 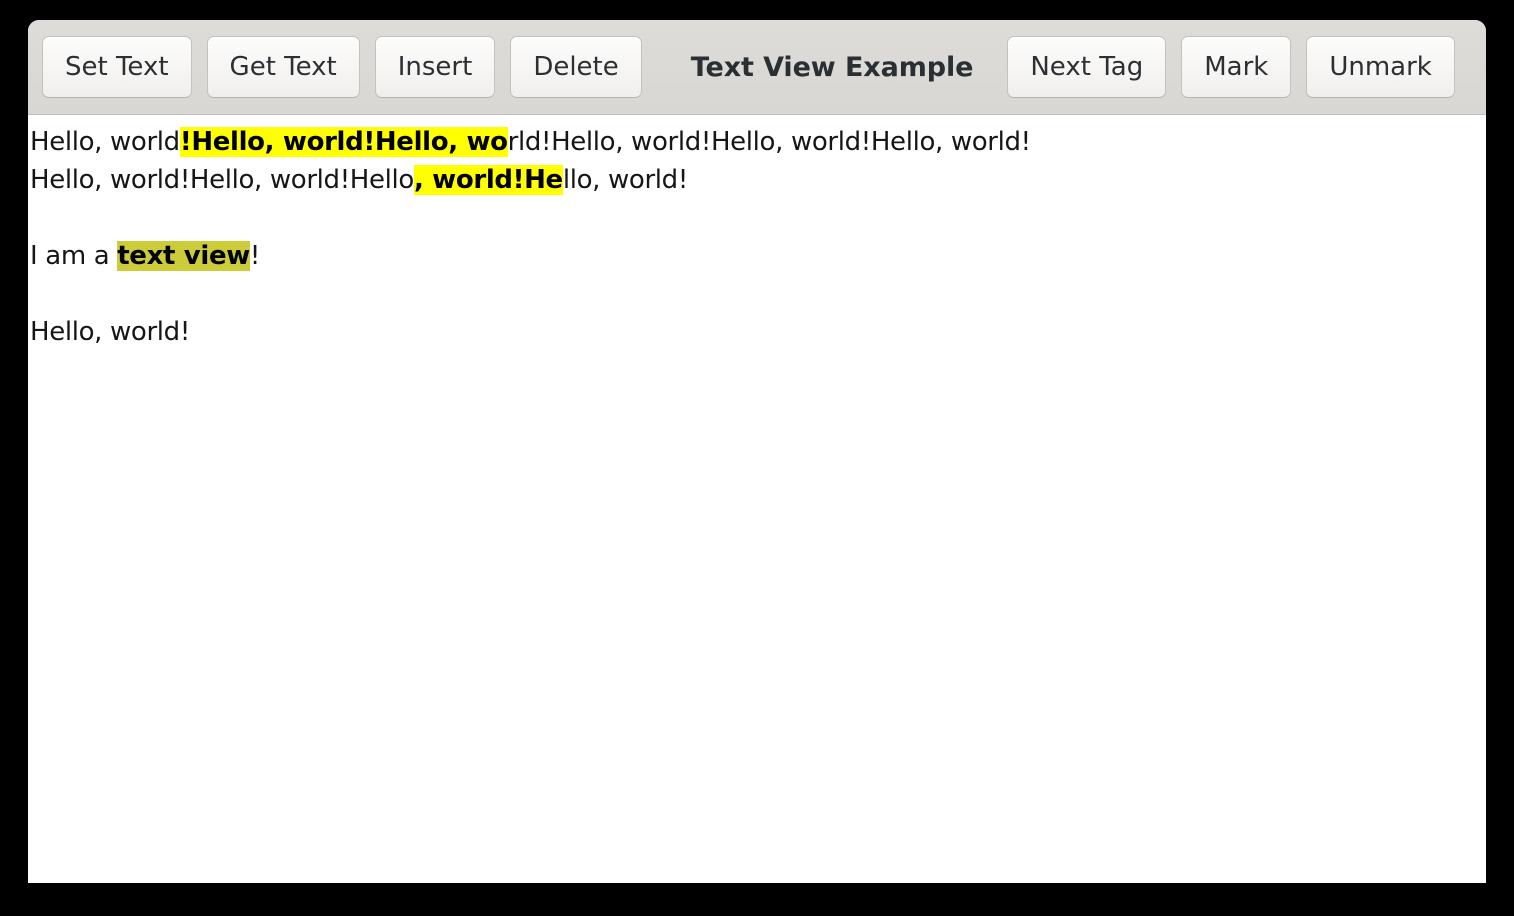 I want to click on insert-button: Insert, so click(x=435, y=67).